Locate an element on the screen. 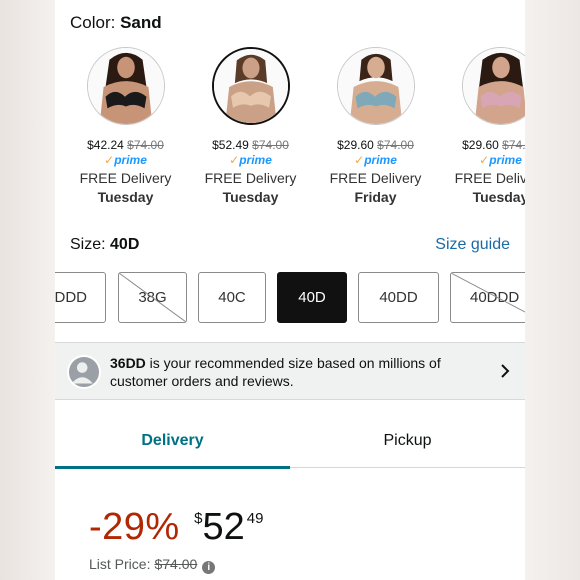 This screenshot has width=580, height=580. delivery-day: Friday is located at coordinates (375, 197).